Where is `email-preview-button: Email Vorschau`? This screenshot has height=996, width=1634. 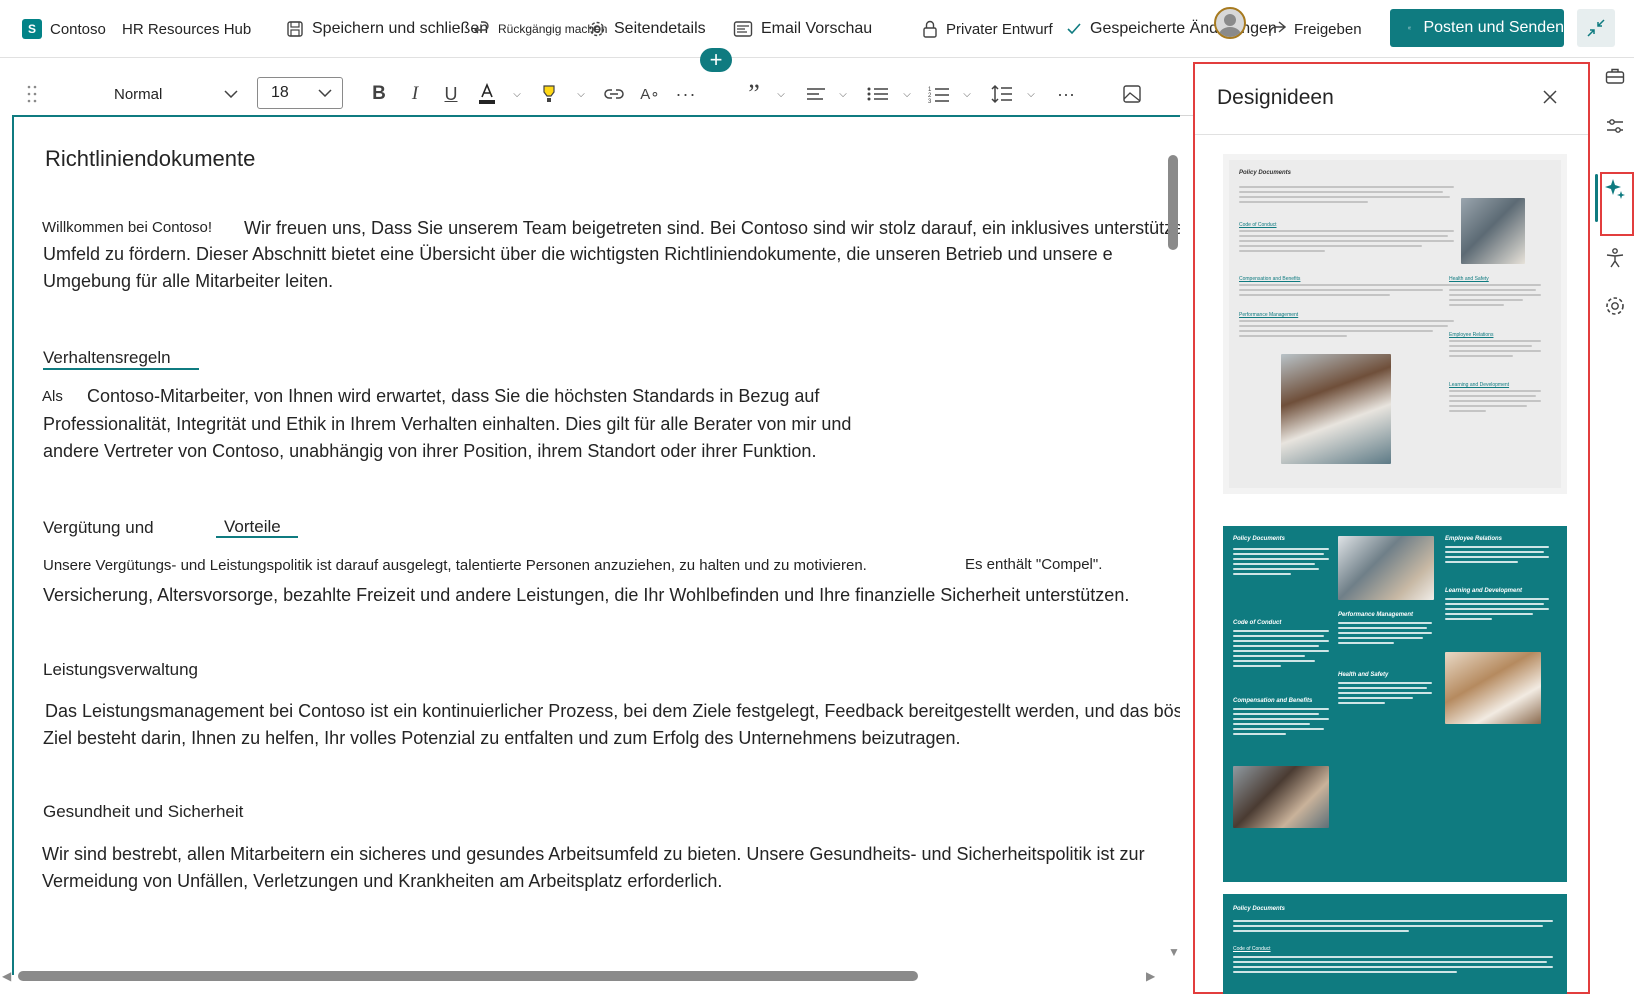 email-preview-button: Email Vorschau is located at coordinates (802, 29).